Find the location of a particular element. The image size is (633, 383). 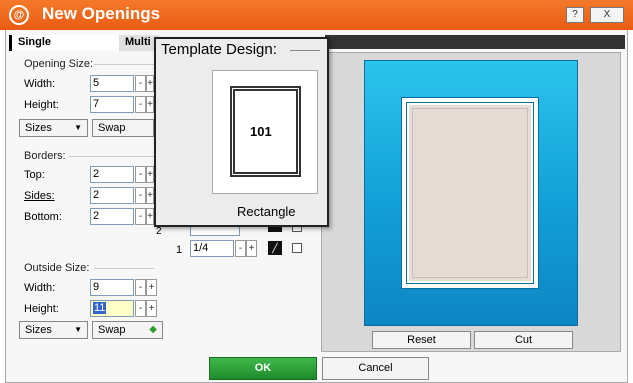

outside-sizes-dropdown: Sizes ▼ is located at coordinates (53, 330).